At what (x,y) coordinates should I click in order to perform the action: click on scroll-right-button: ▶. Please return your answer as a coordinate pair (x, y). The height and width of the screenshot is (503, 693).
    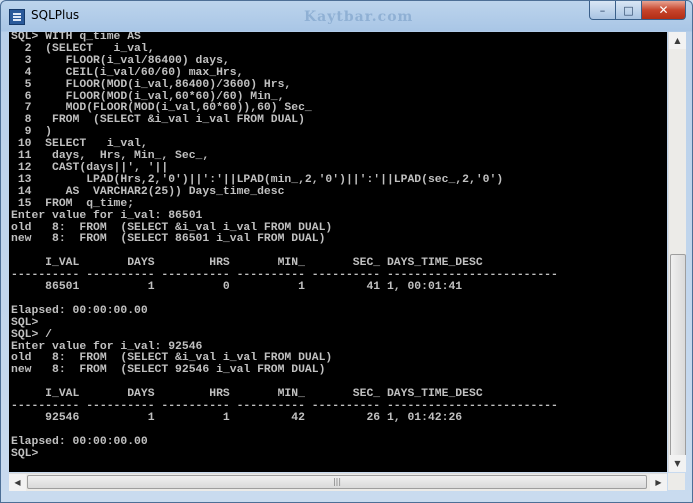
    Looking at the image, I should click on (658, 482).